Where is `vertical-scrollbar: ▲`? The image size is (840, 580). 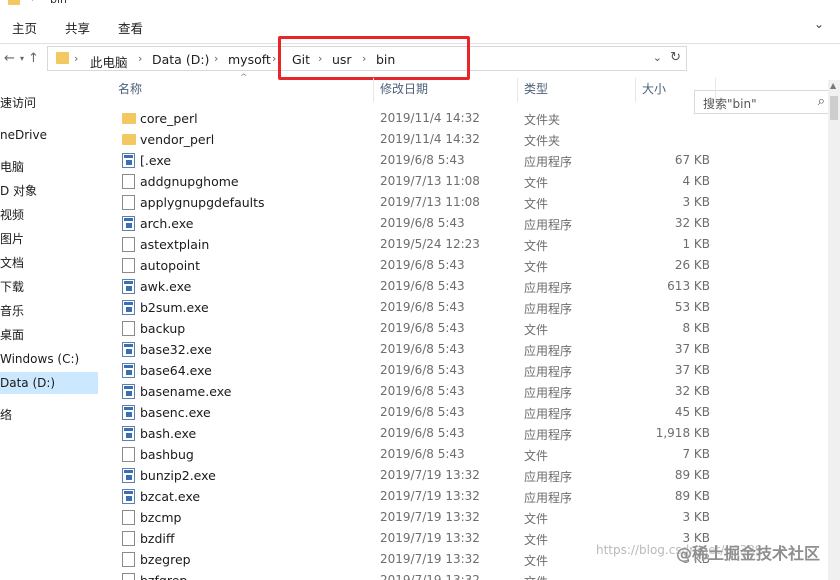 vertical-scrollbar: ▲ is located at coordinates (834, 330).